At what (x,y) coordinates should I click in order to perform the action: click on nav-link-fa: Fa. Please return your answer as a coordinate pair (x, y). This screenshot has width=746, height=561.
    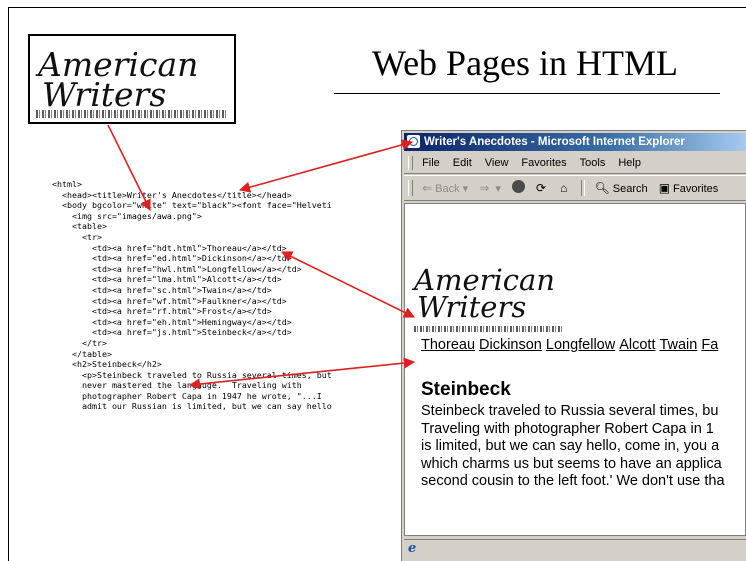
    Looking at the image, I should click on (709, 345).